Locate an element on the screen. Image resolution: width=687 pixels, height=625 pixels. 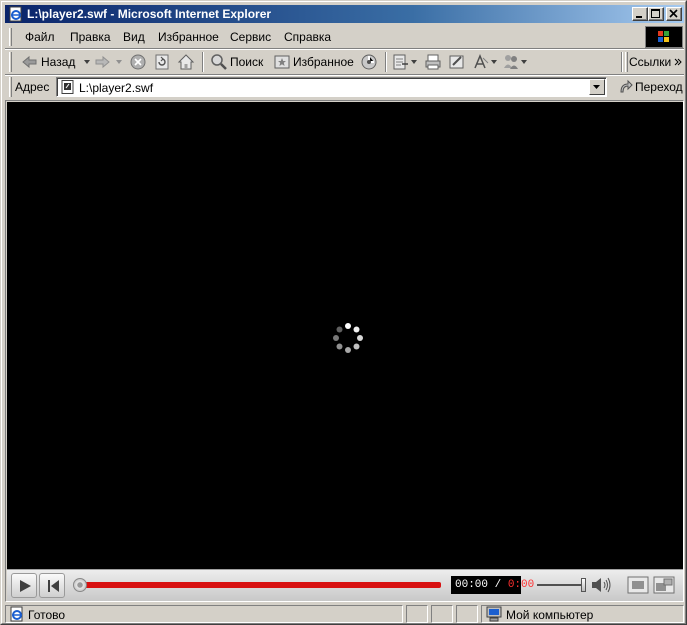
refresh-icon is located at coordinates (162, 62).